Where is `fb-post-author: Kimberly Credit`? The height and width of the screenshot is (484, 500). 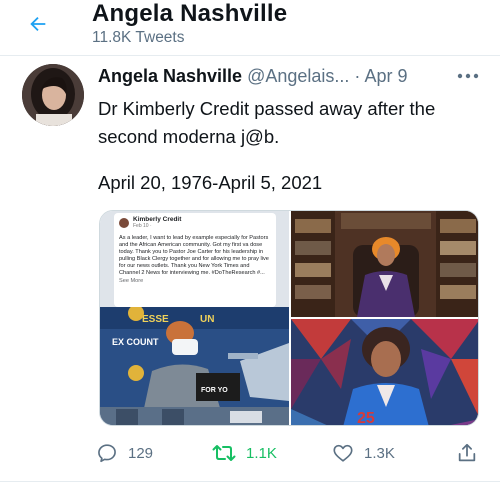
fb-post-author: Kimberly Credit is located at coordinates (157, 219).